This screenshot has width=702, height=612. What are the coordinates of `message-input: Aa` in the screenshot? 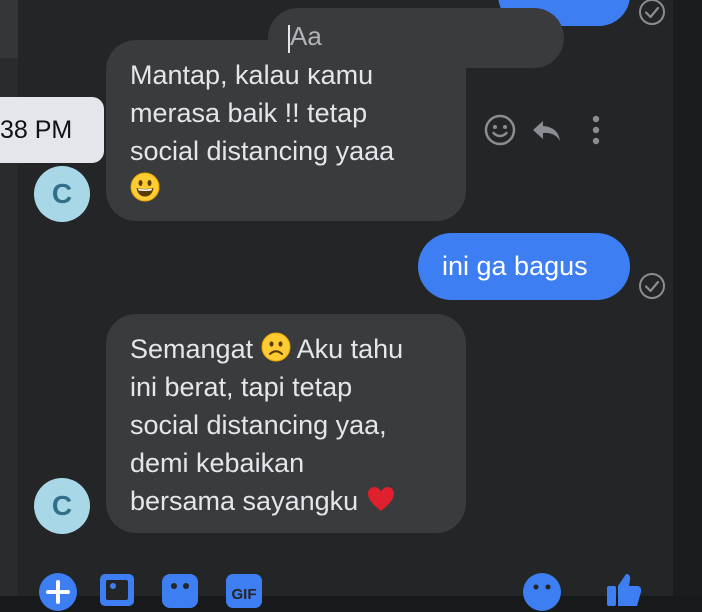 It's located at (416, 38).